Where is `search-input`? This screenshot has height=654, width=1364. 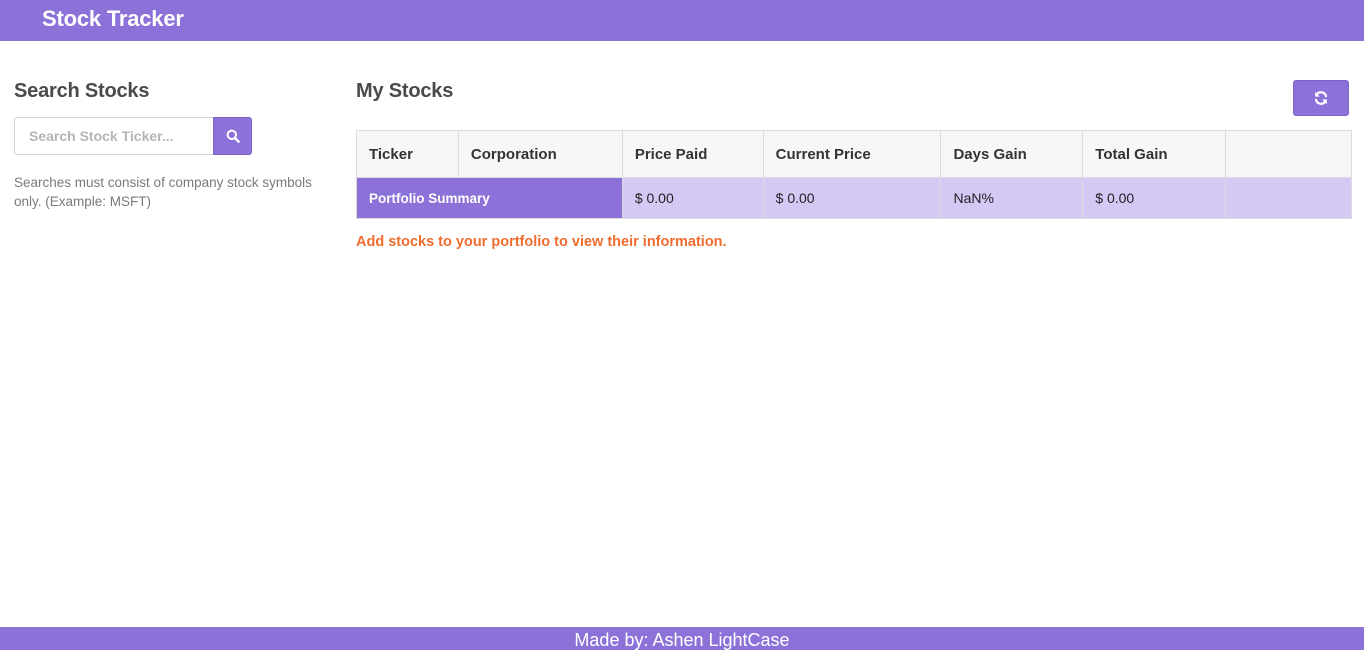
search-input is located at coordinates (113, 136).